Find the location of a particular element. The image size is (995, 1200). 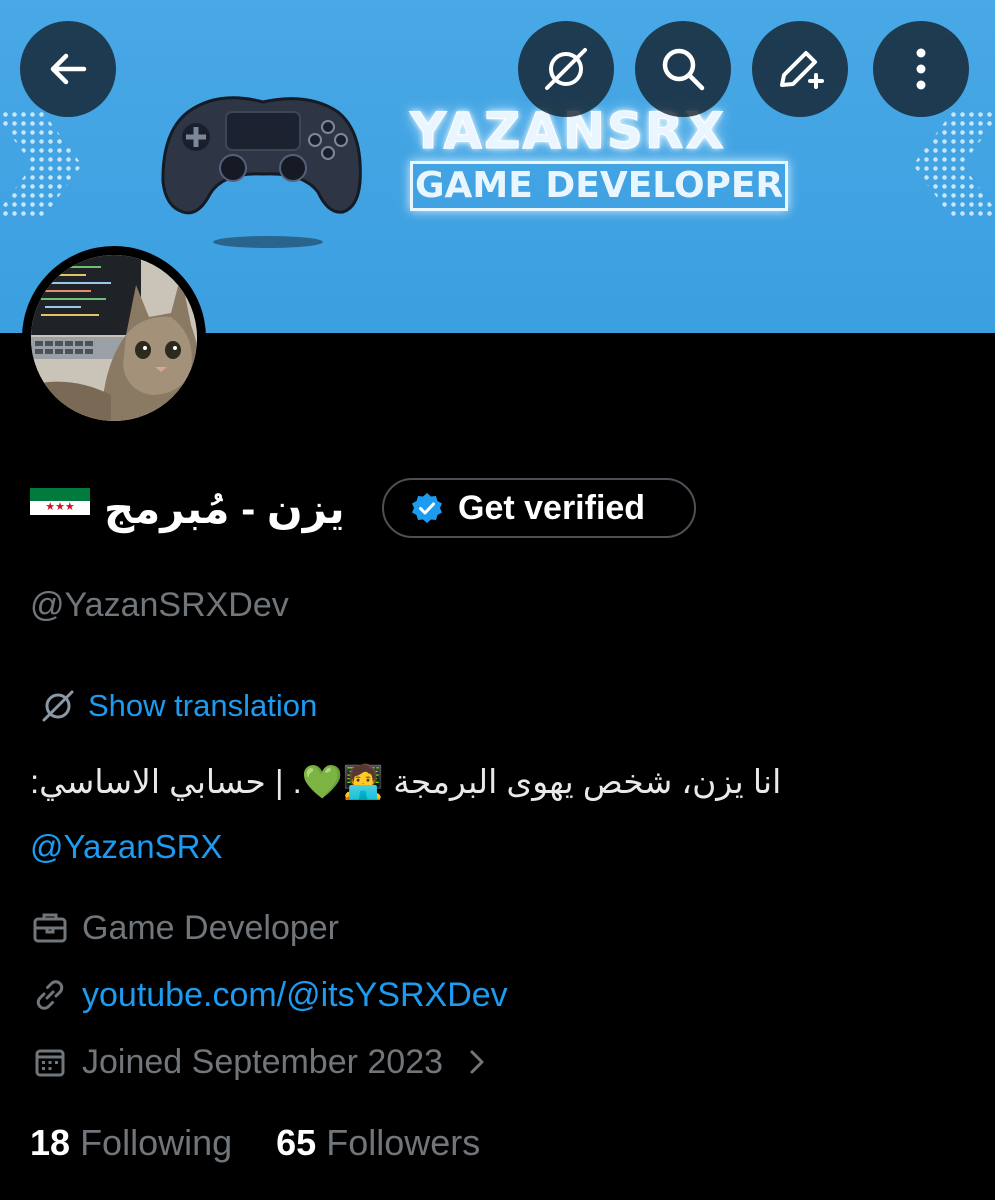

banner-chevron-dots-right is located at coordinates (954, 165).